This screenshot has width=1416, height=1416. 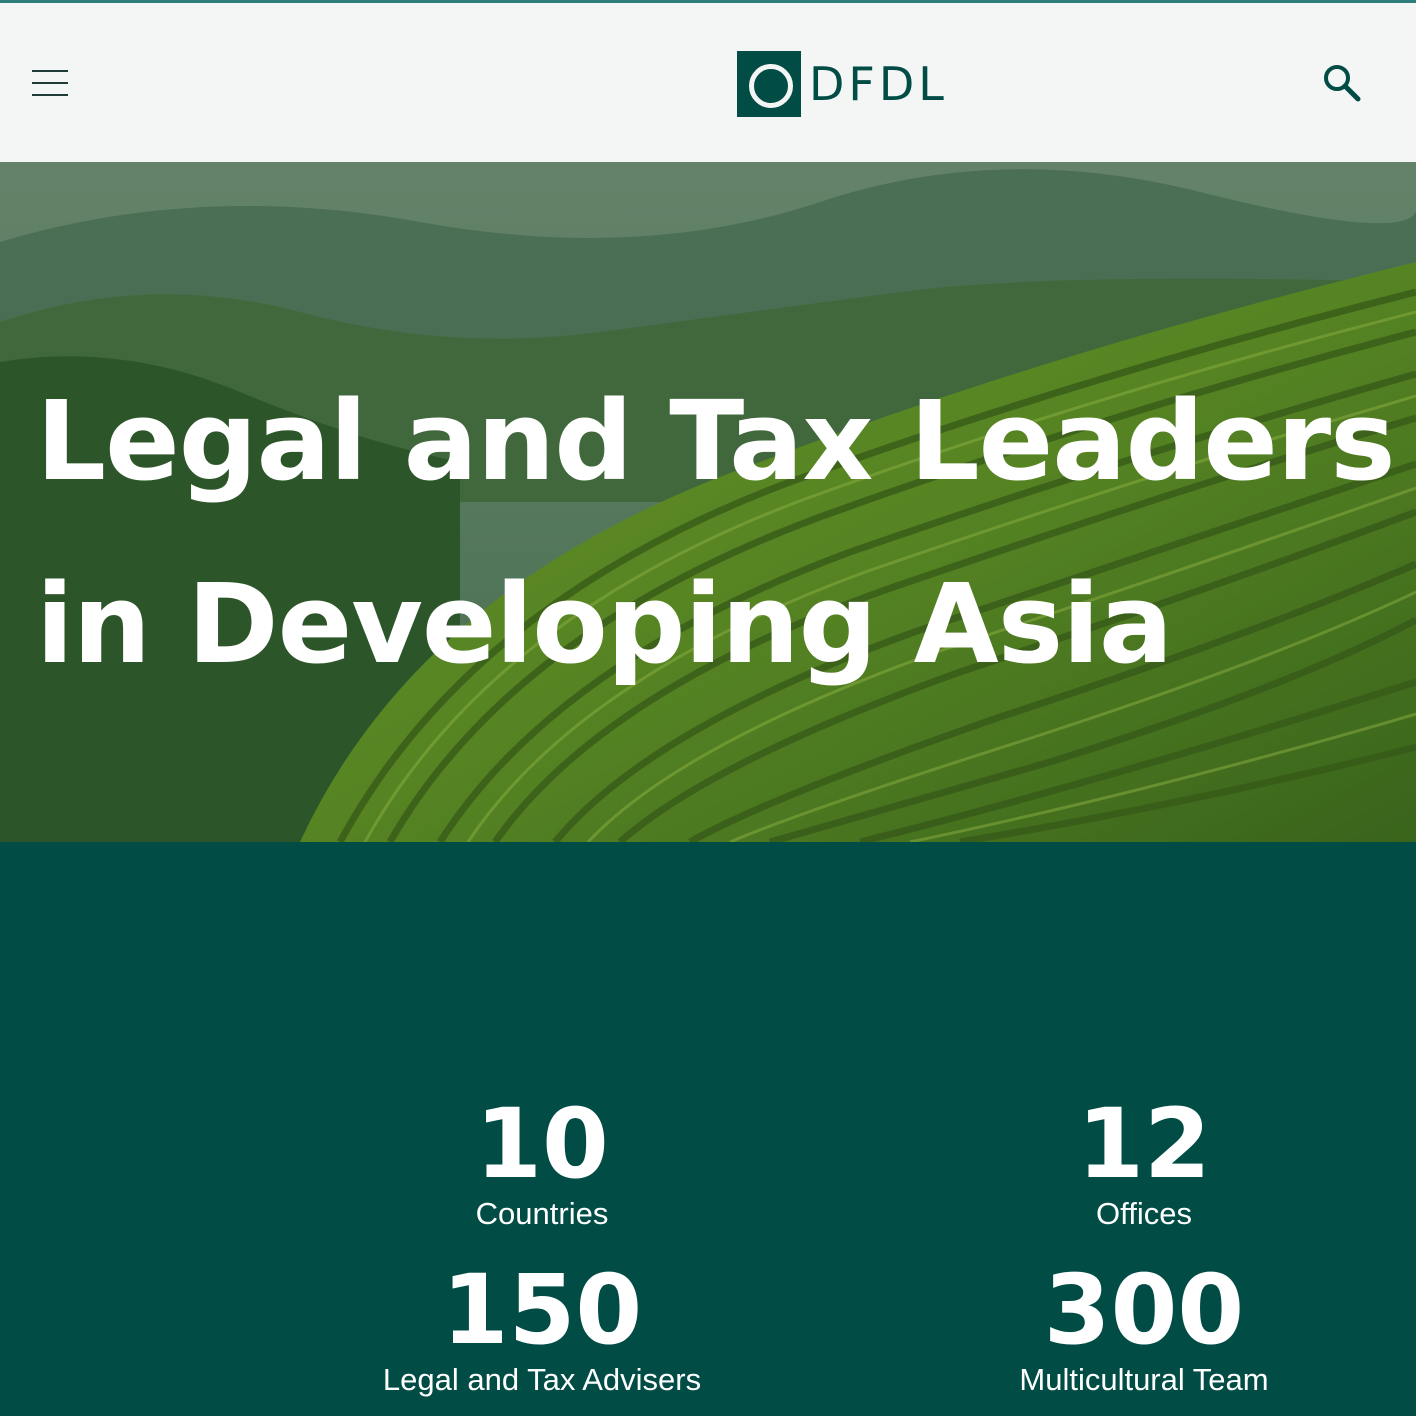 I want to click on stat-label: Countries, so click(x=542, y=1213).